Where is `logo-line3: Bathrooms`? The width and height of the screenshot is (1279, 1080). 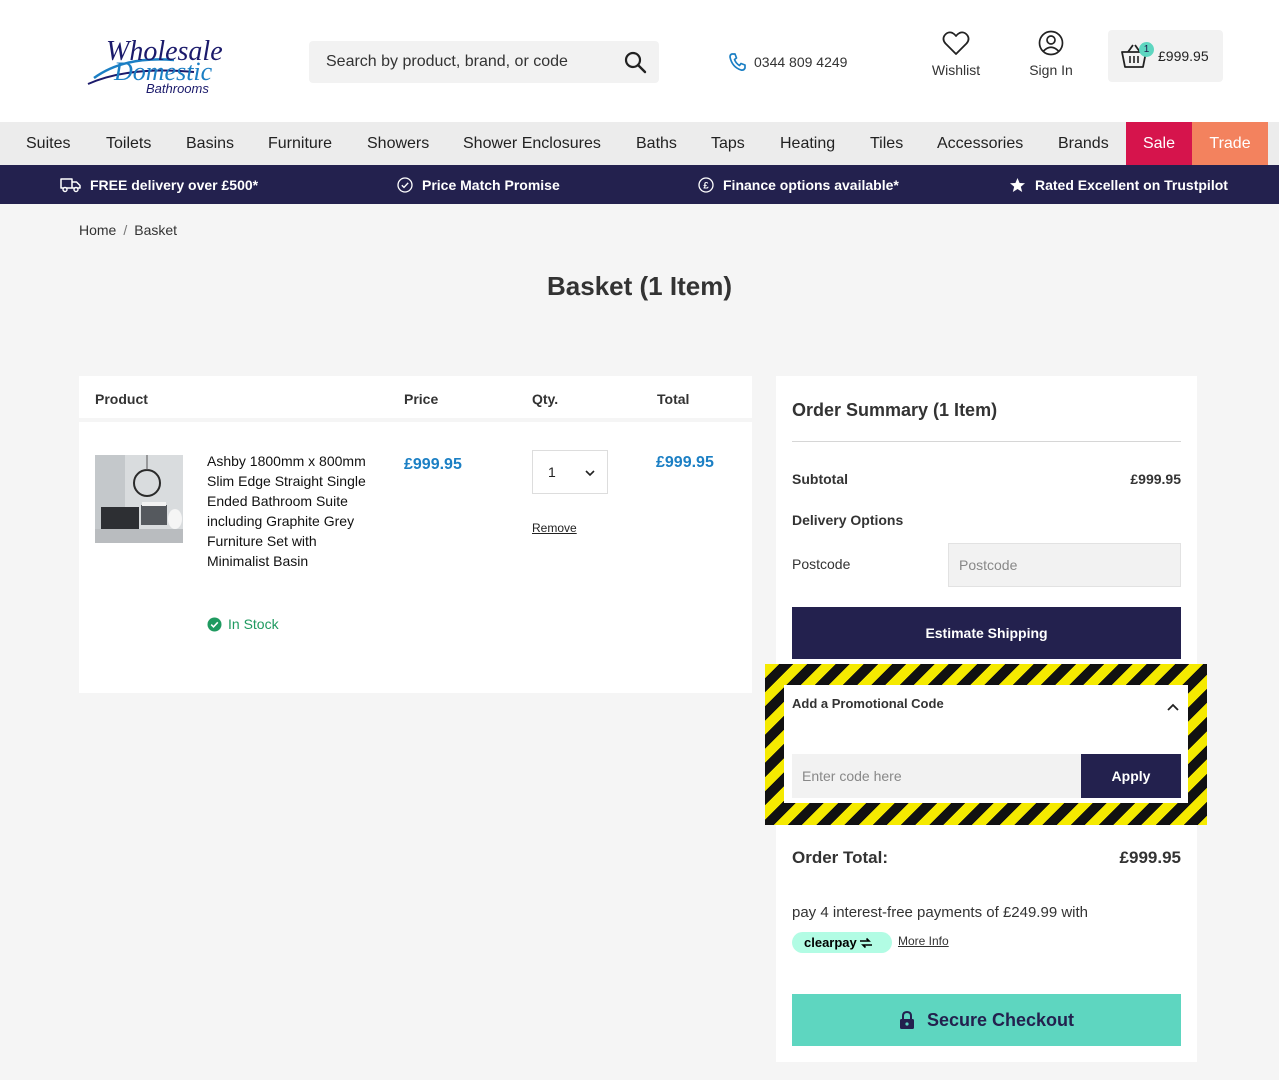
logo-line3: Bathrooms is located at coordinates (177, 88).